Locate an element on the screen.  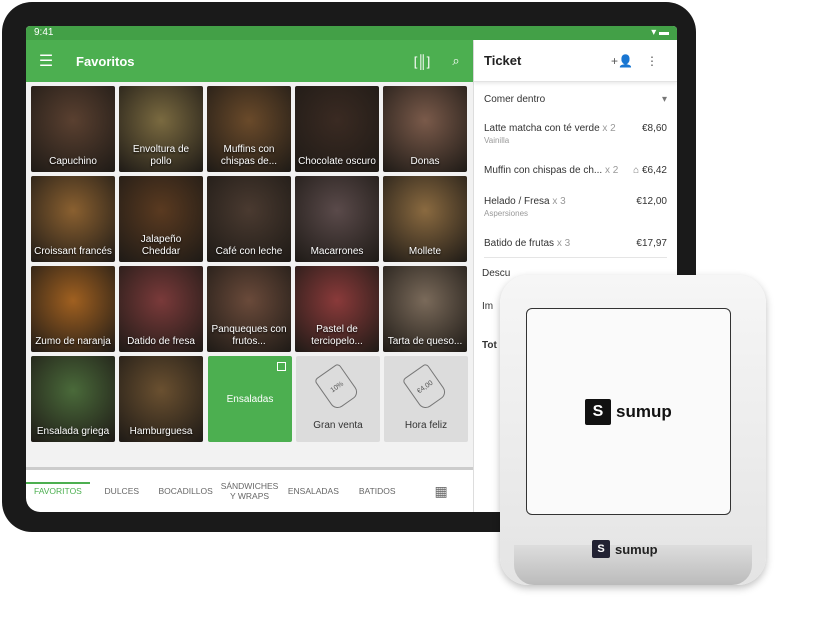
tile-label: Mollete is located at coordinates (425, 251).